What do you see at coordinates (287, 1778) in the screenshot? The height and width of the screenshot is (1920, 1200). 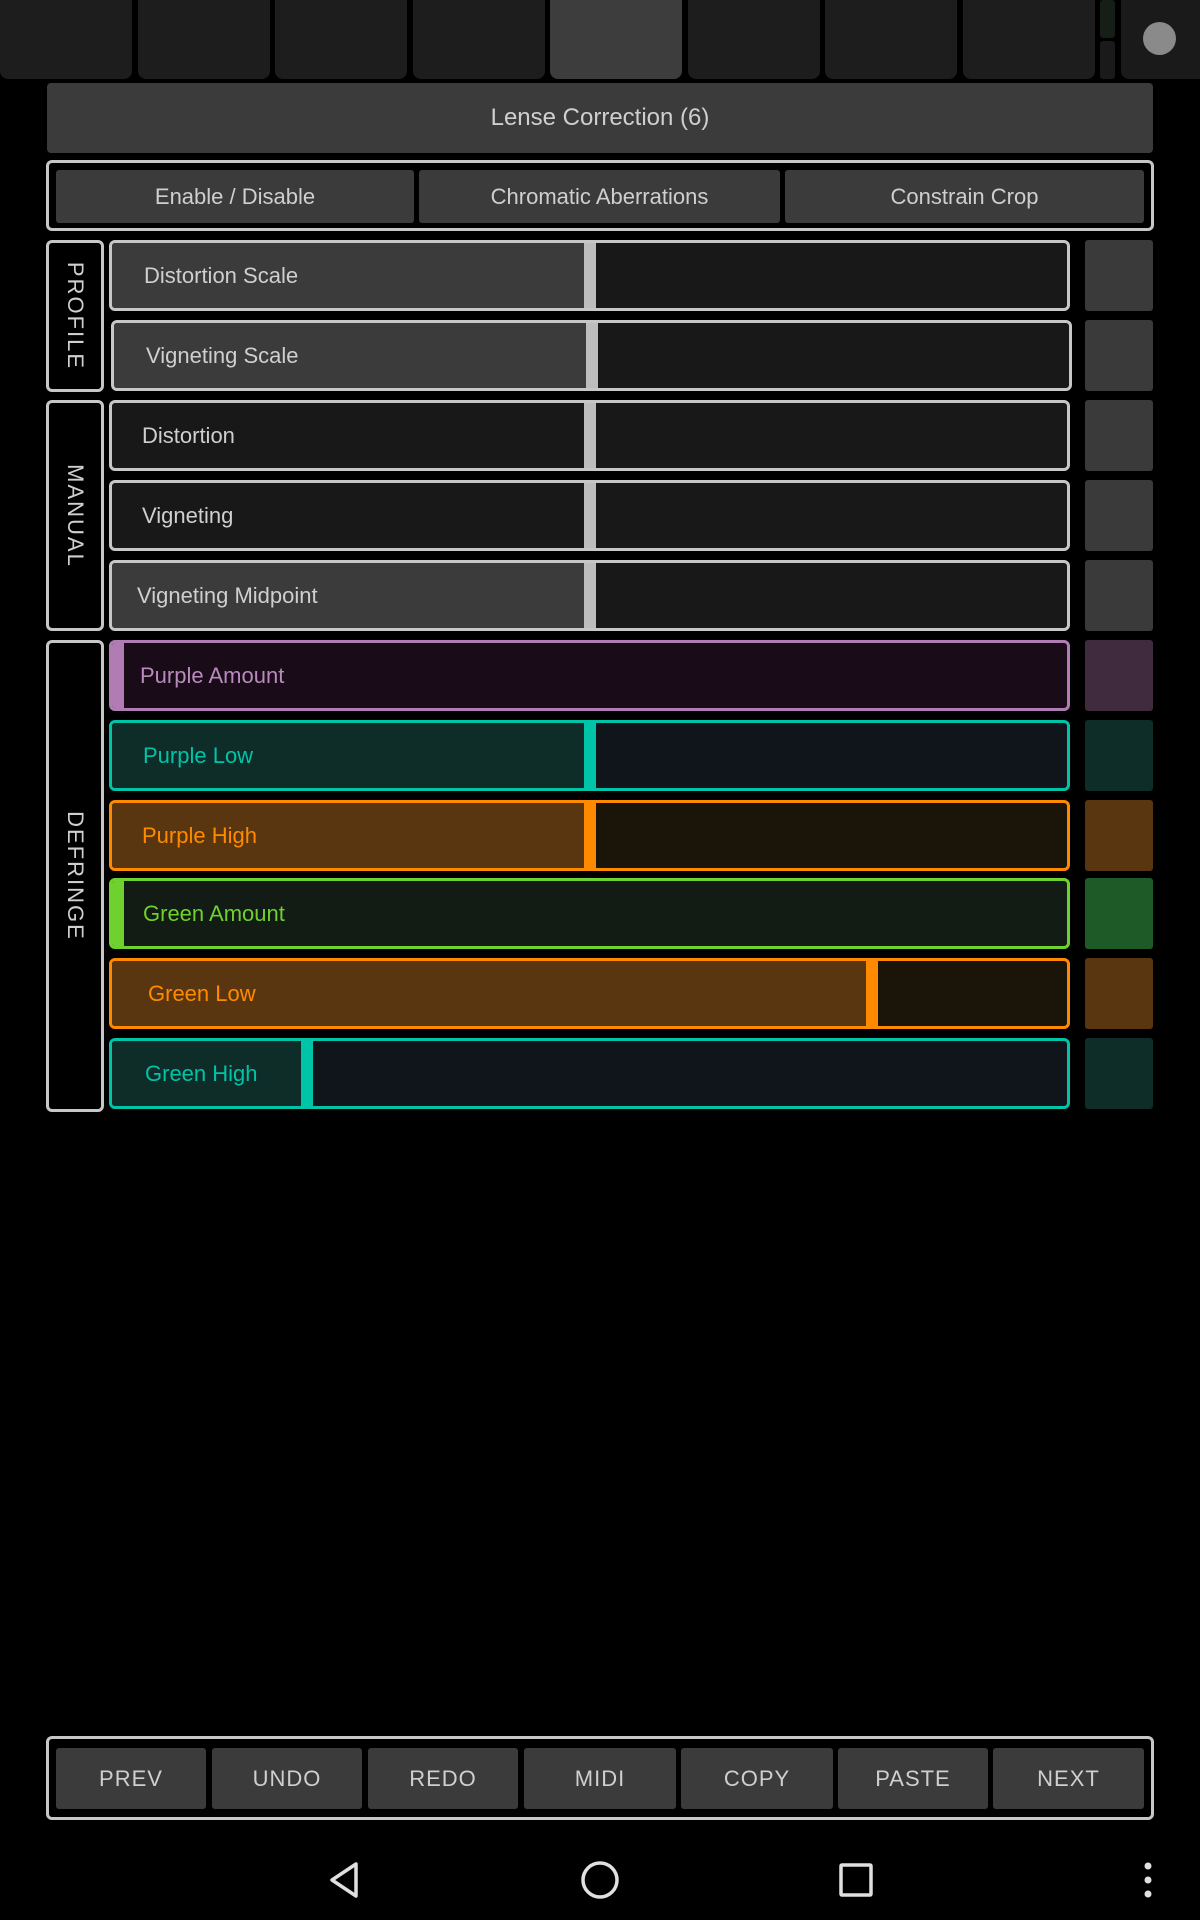 I see `undo-button: UNDO` at bounding box center [287, 1778].